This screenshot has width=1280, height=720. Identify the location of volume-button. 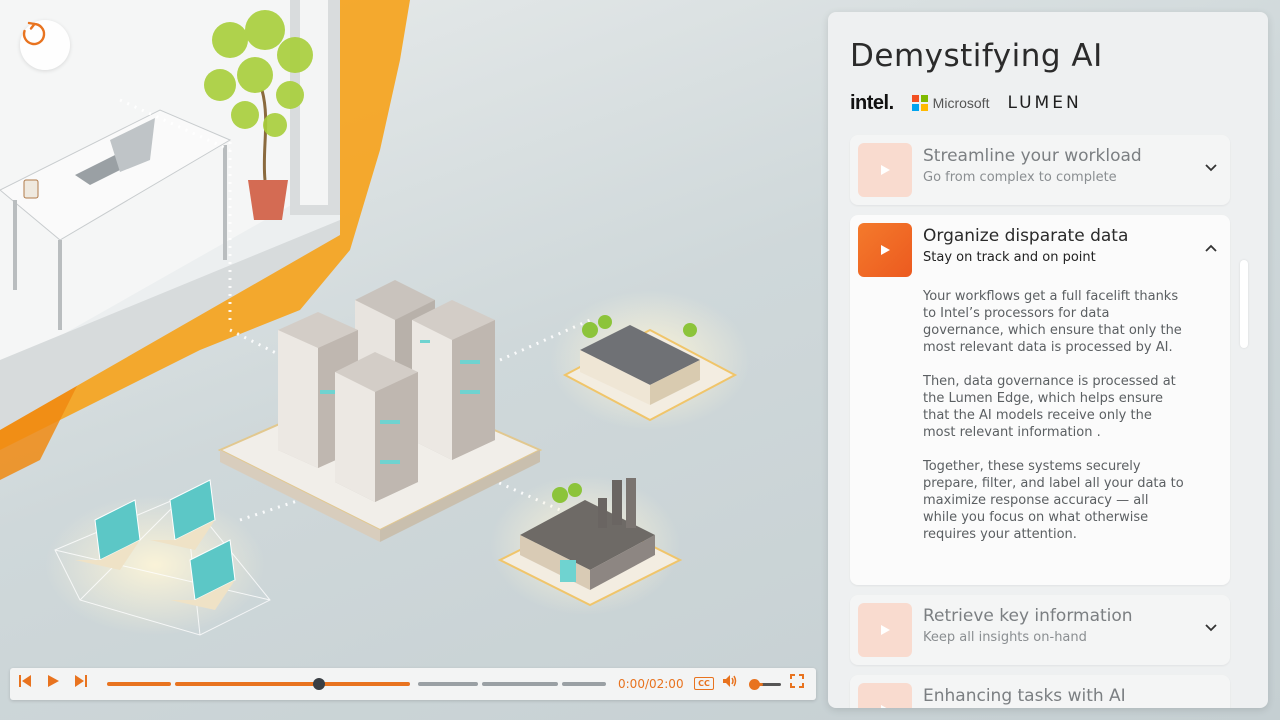
(732, 684).